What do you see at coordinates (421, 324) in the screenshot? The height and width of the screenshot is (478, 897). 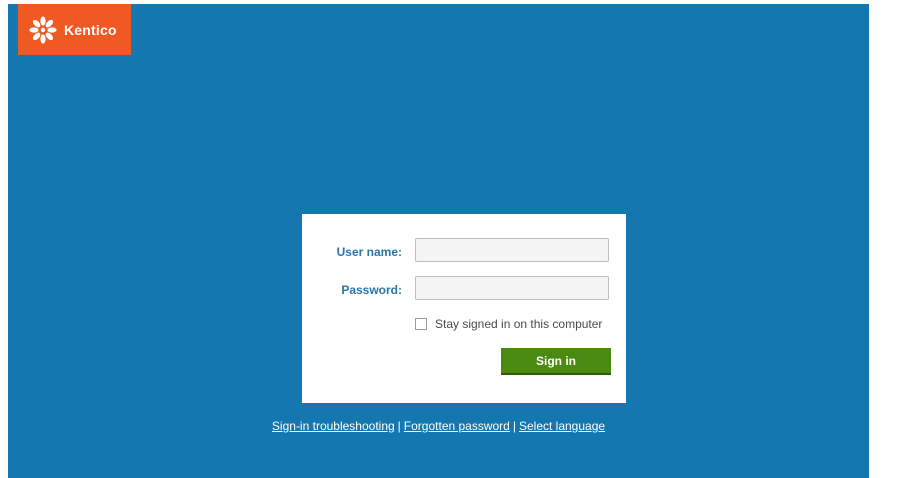 I see `stay-signed-in-checkbox` at bounding box center [421, 324].